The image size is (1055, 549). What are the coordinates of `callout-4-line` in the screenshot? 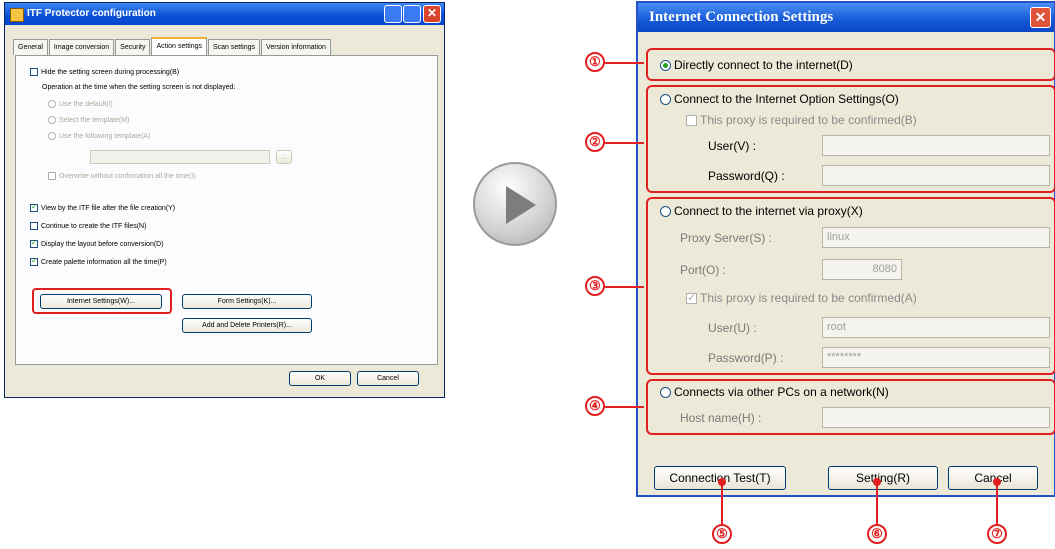 It's located at (624, 407).